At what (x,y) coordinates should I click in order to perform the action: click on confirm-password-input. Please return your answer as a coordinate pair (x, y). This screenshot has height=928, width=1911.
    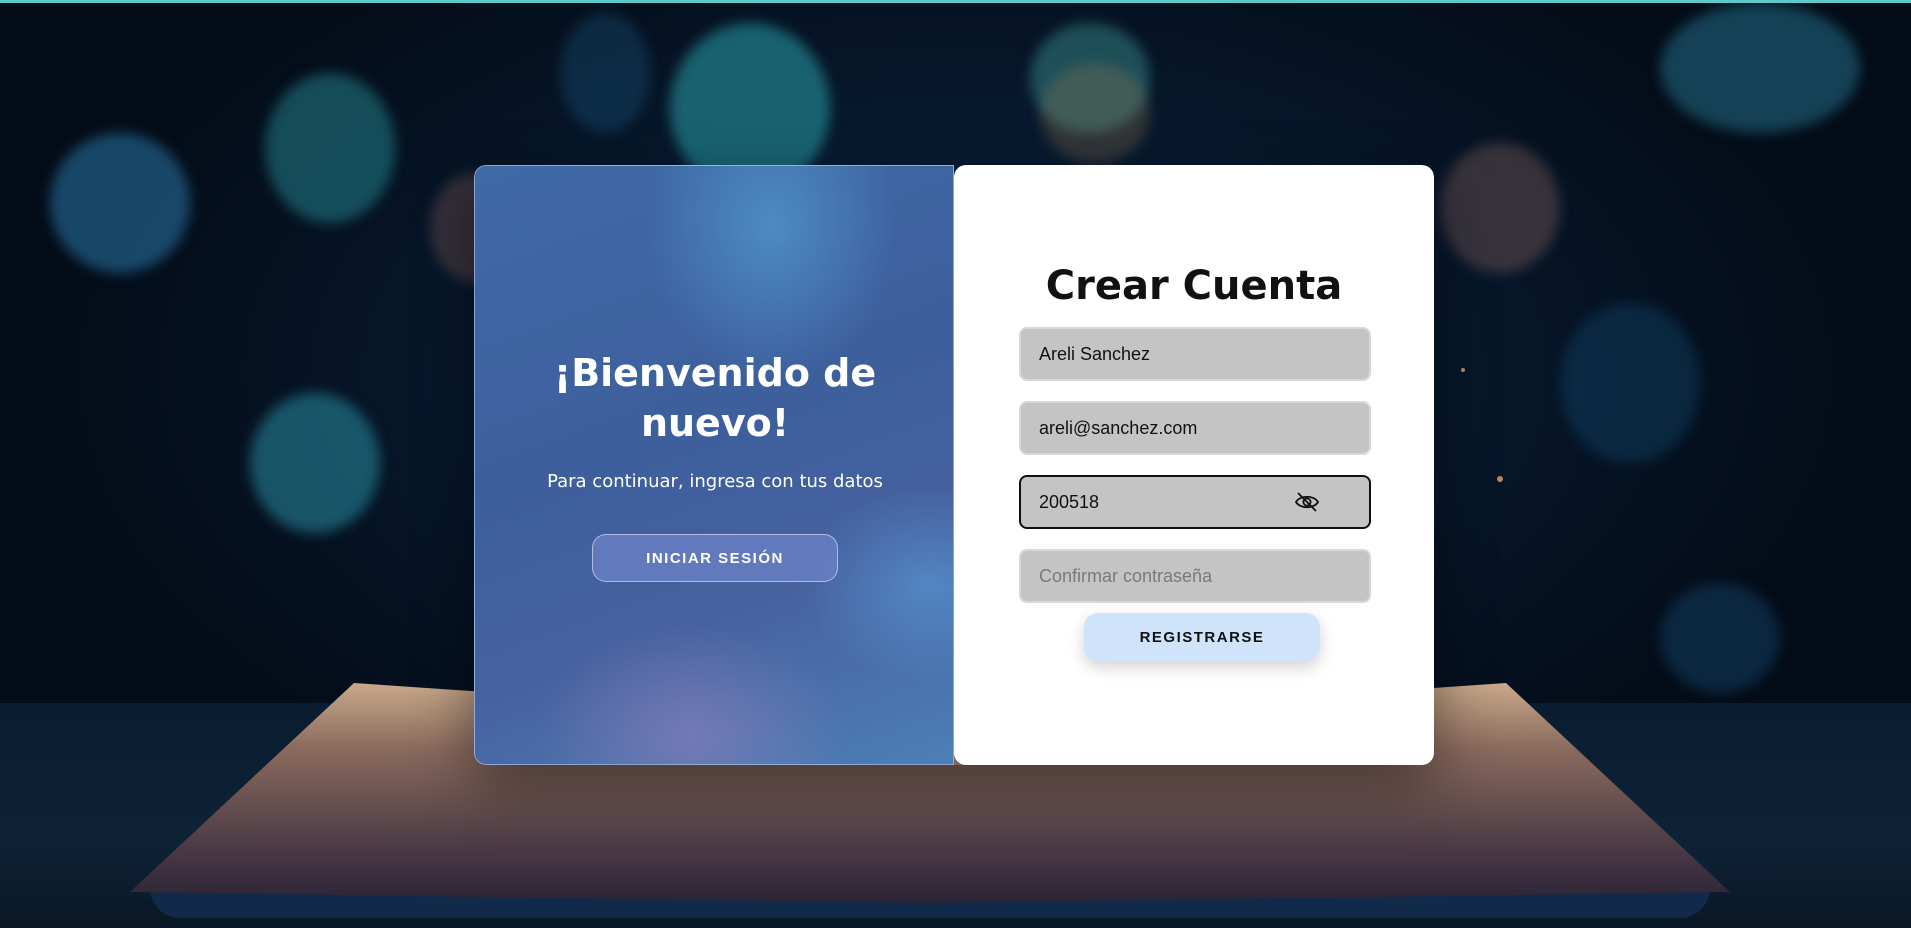
    Looking at the image, I should click on (1195, 576).